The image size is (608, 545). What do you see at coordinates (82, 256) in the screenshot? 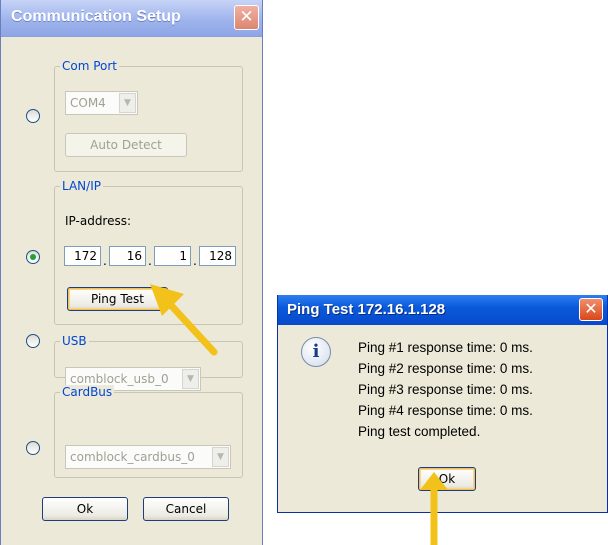
I see `ip-octet-1: 172` at bounding box center [82, 256].